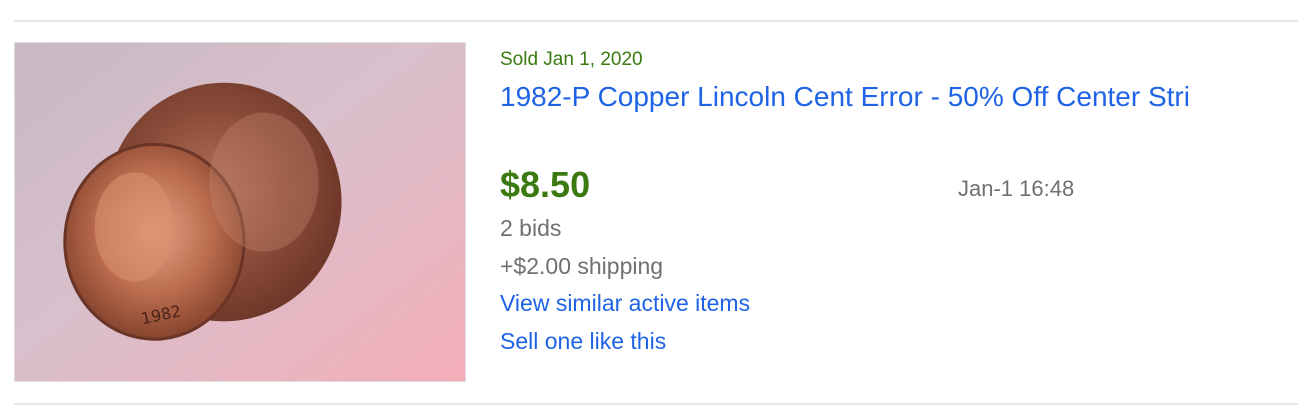 The height and width of the screenshot is (406, 1298). What do you see at coordinates (571, 59) in the screenshot?
I see `sold-date: Sold Jan 1, 2020` at bounding box center [571, 59].